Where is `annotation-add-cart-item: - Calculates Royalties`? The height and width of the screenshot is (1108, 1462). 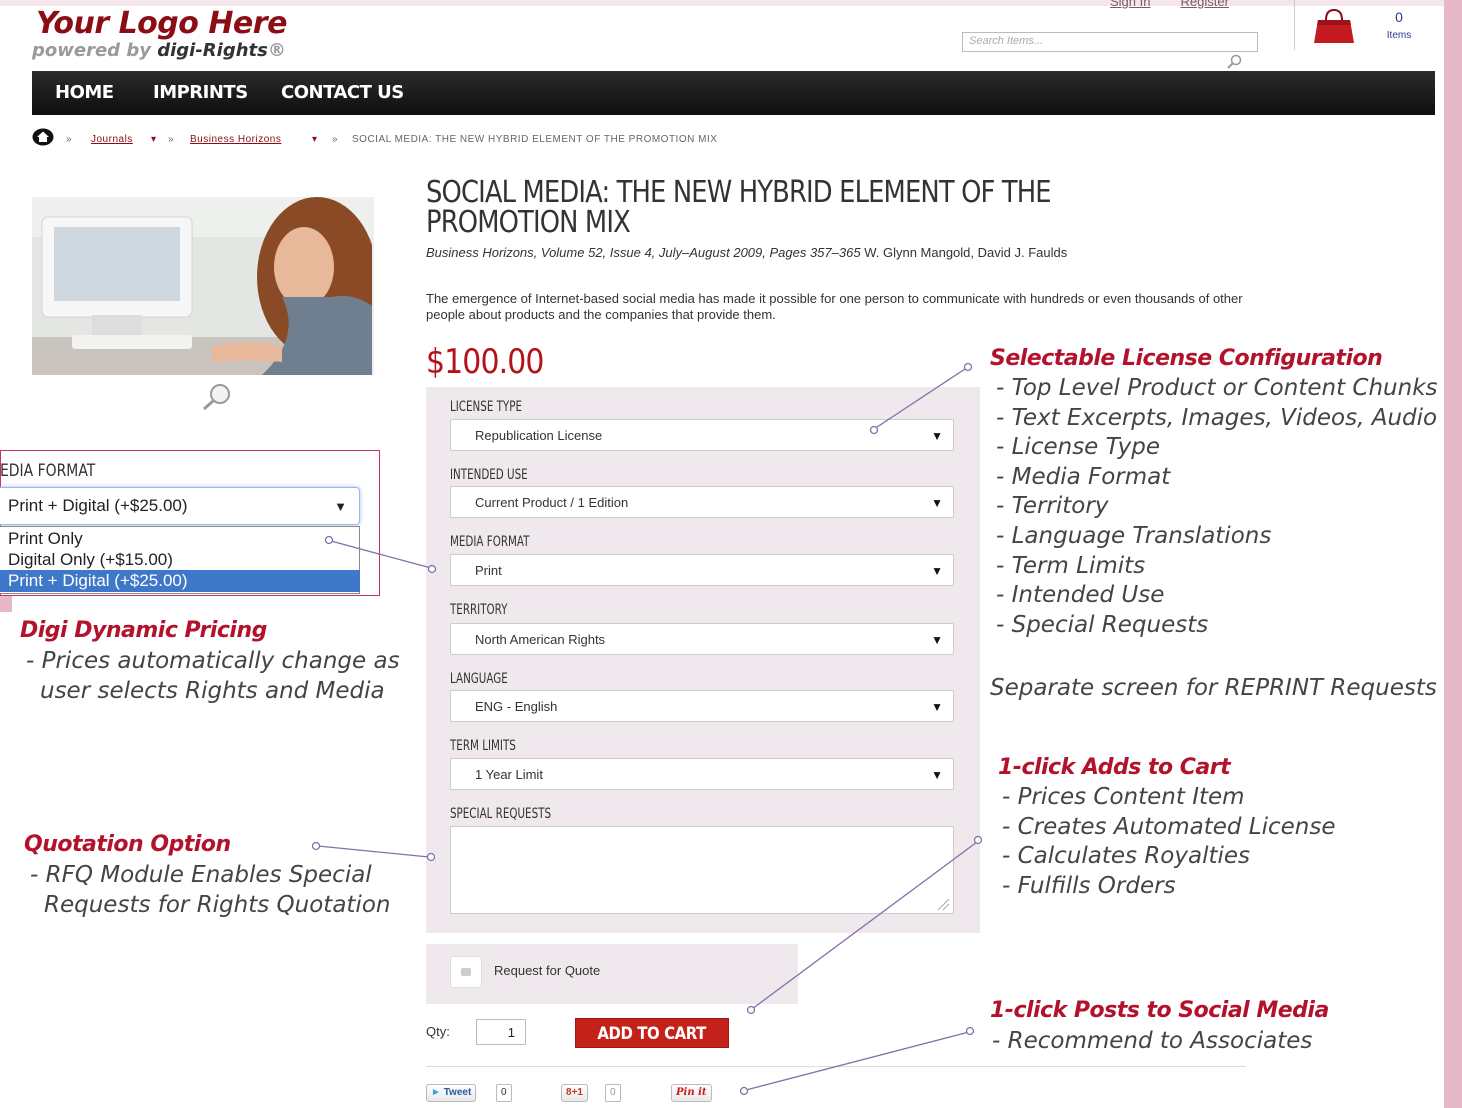
annotation-add-cart-item: - Calculates Royalties is located at coordinates (1126, 856).